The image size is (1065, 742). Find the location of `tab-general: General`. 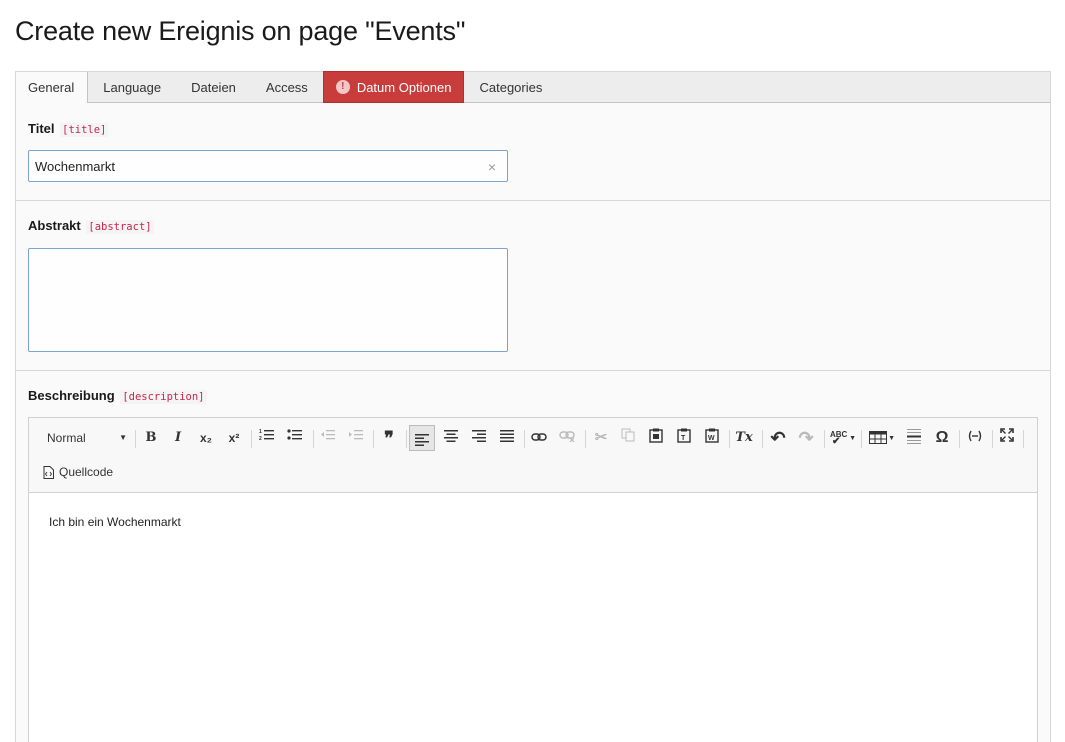

tab-general: General is located at coordinates (52, 87).